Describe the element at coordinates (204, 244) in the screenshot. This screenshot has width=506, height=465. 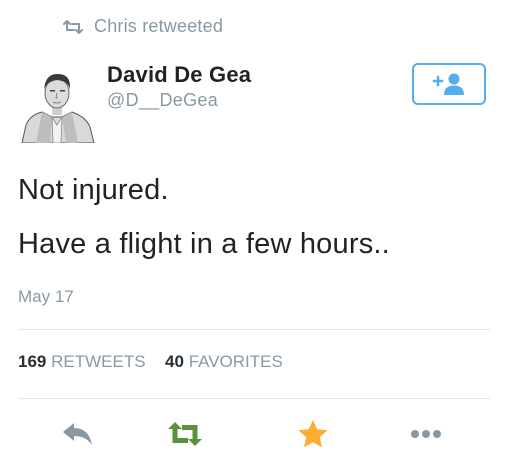
I see `tweet-text-line: Have a flight in a few hours..` at that location.